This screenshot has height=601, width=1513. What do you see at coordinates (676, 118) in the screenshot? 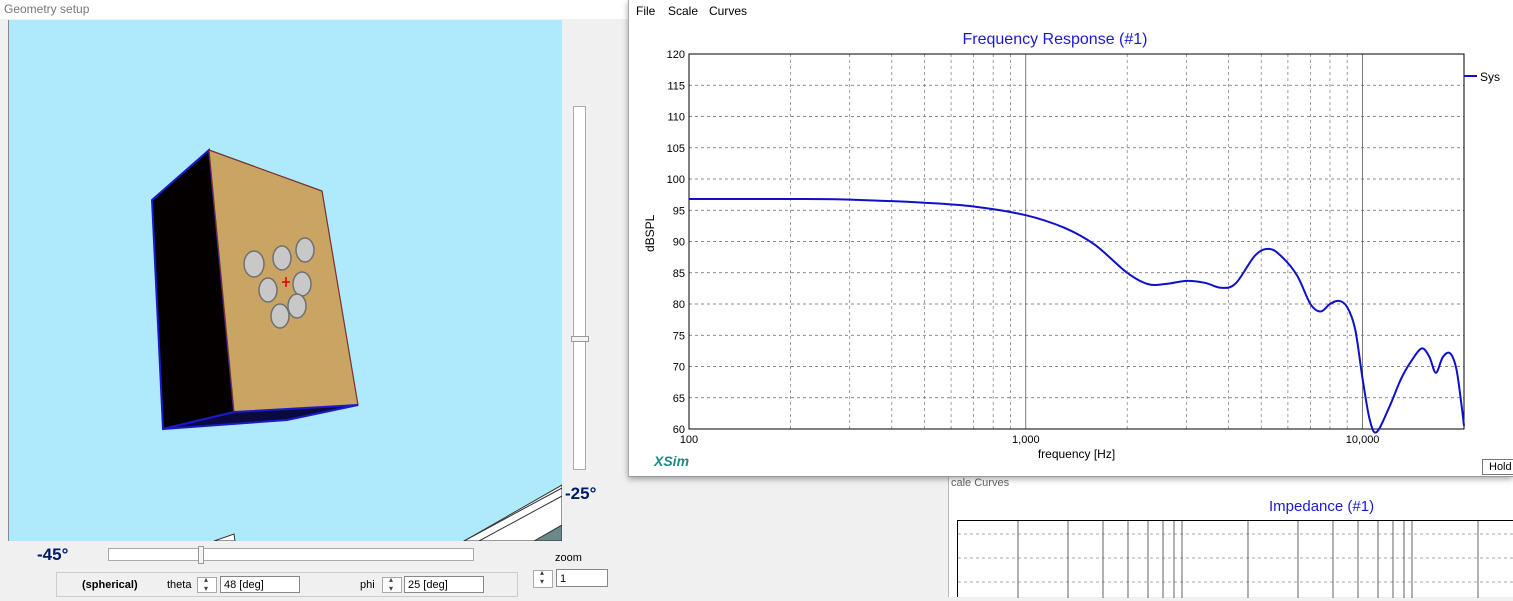
I see `y-tick-label: 110` at bounding box center [676, 118].